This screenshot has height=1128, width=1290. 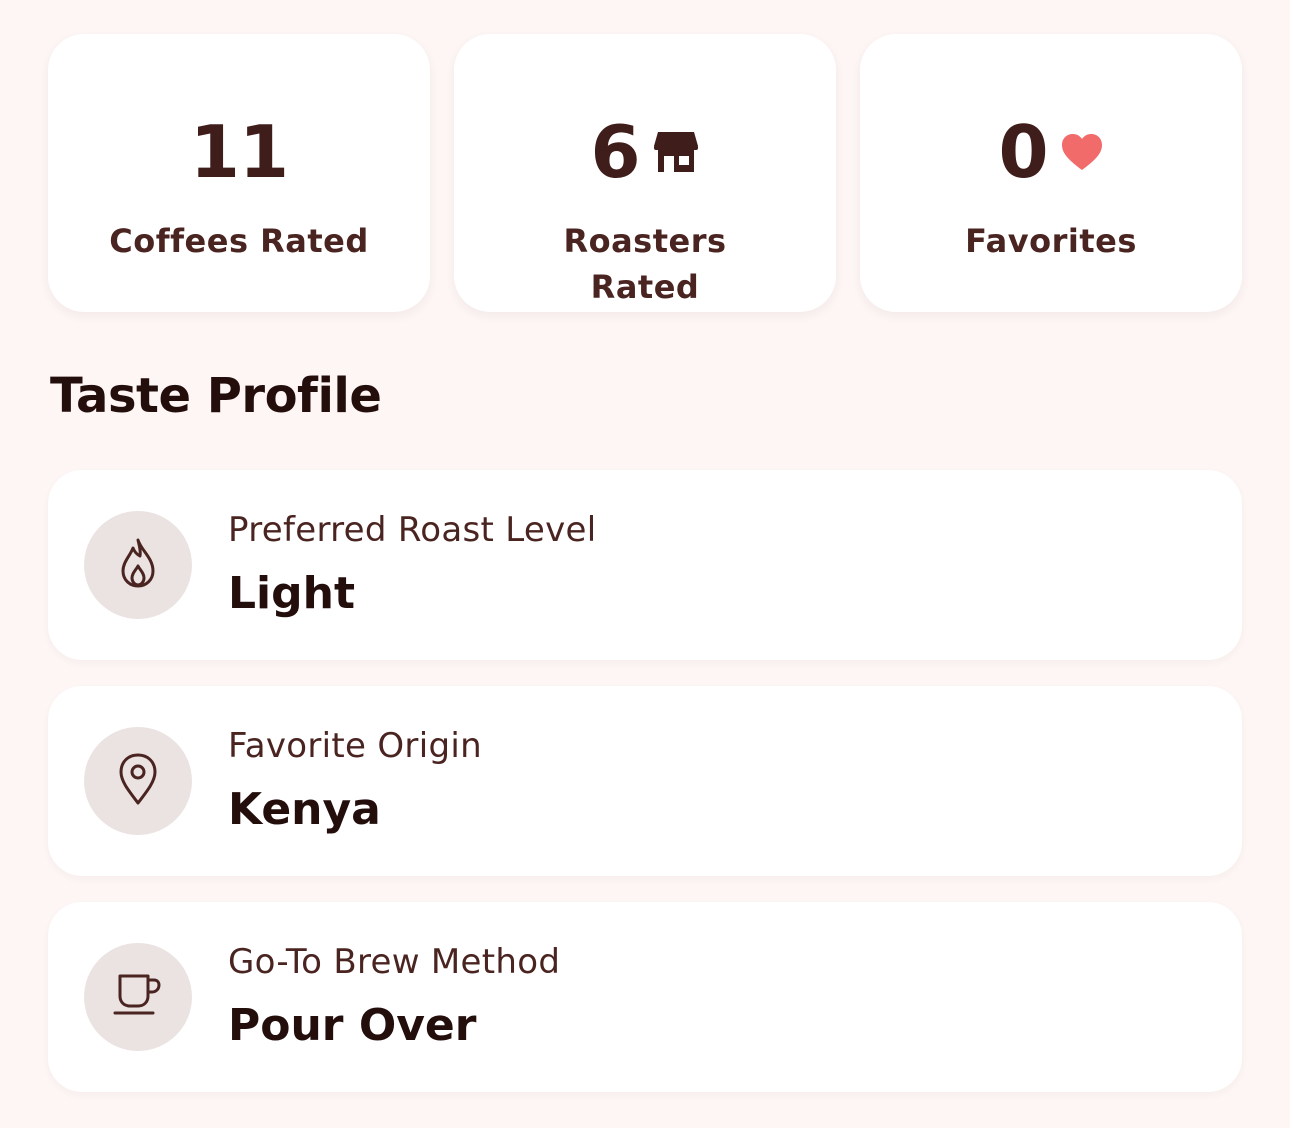 I want to click on profile-item-label: Go-To Brew Method, so click(x=394, y=962).